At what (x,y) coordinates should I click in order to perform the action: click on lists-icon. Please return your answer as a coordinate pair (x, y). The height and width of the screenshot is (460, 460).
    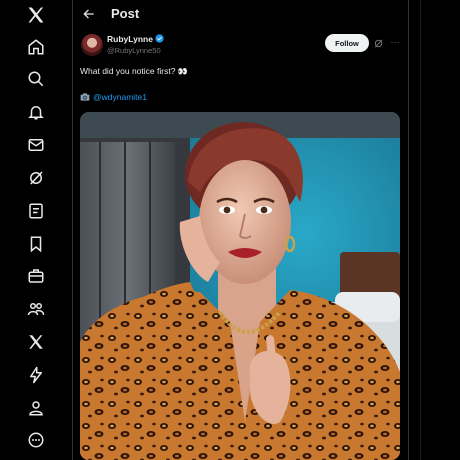
    Looking at the image, I should click on (36, 211).